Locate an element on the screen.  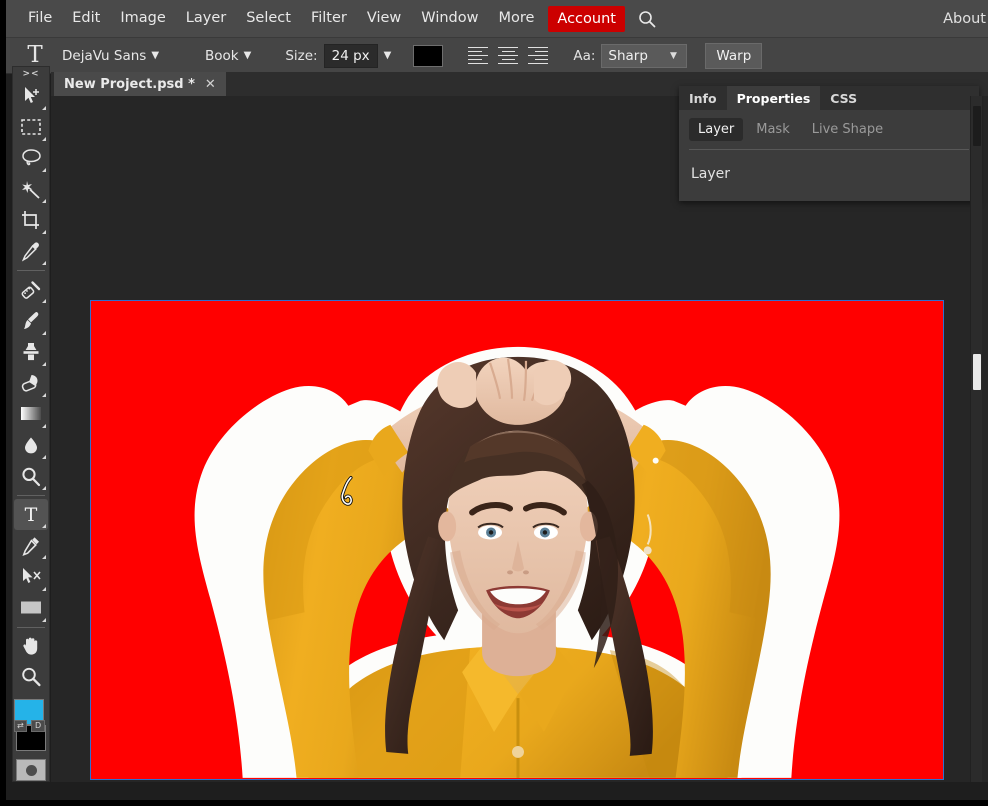
font-size-label: Size: is located at coordinates (301, 55).